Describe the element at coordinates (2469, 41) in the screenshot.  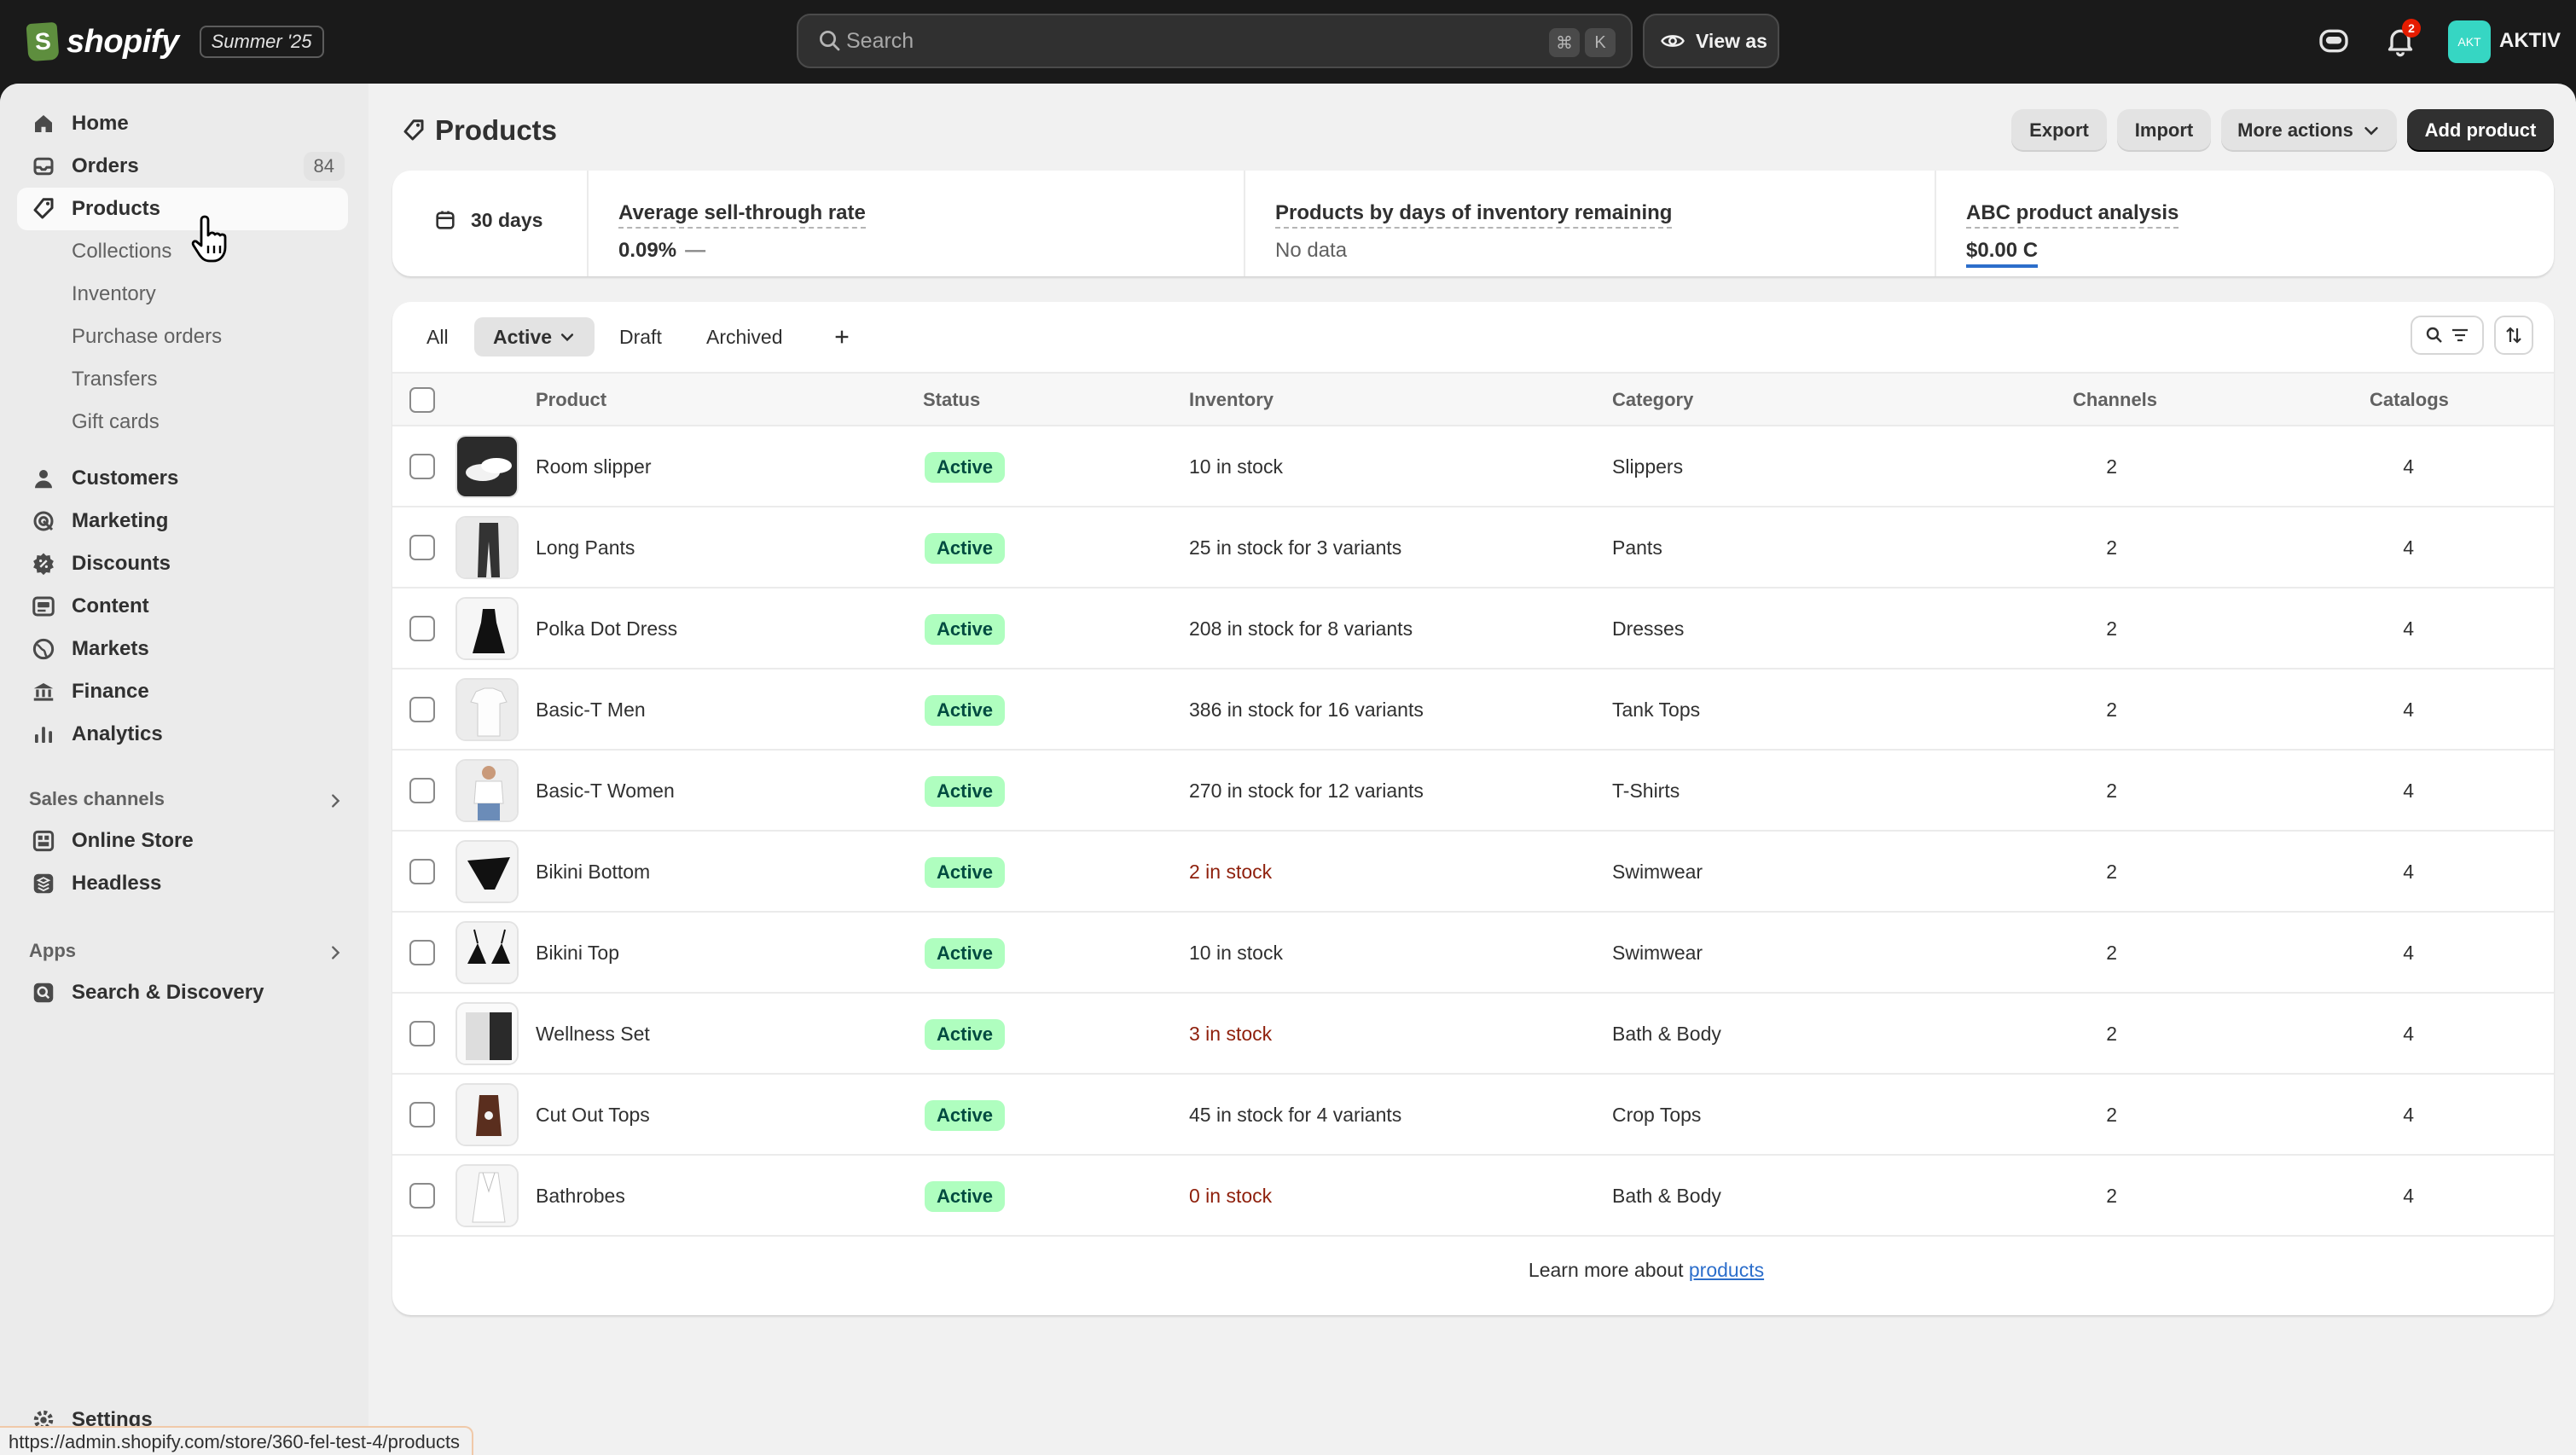
I see `avatar: AKT` at that location.